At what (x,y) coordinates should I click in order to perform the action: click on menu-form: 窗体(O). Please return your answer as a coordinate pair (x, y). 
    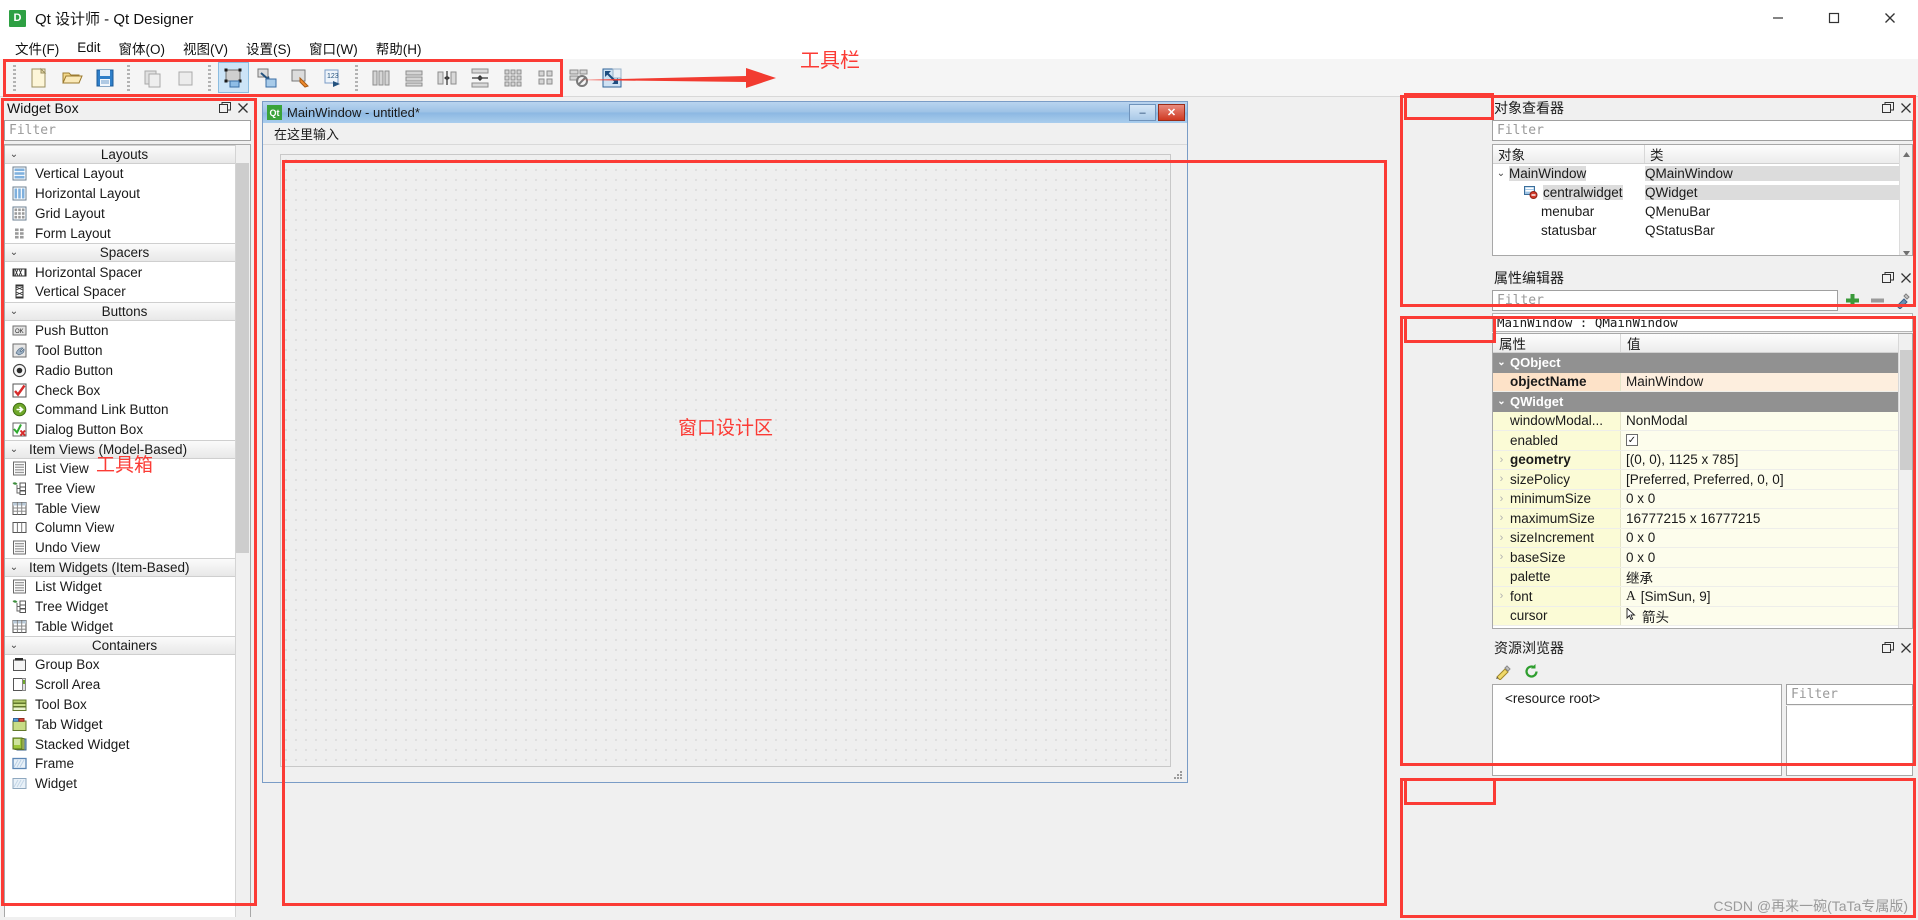
    Looking at the image, I should click on (142, 48).